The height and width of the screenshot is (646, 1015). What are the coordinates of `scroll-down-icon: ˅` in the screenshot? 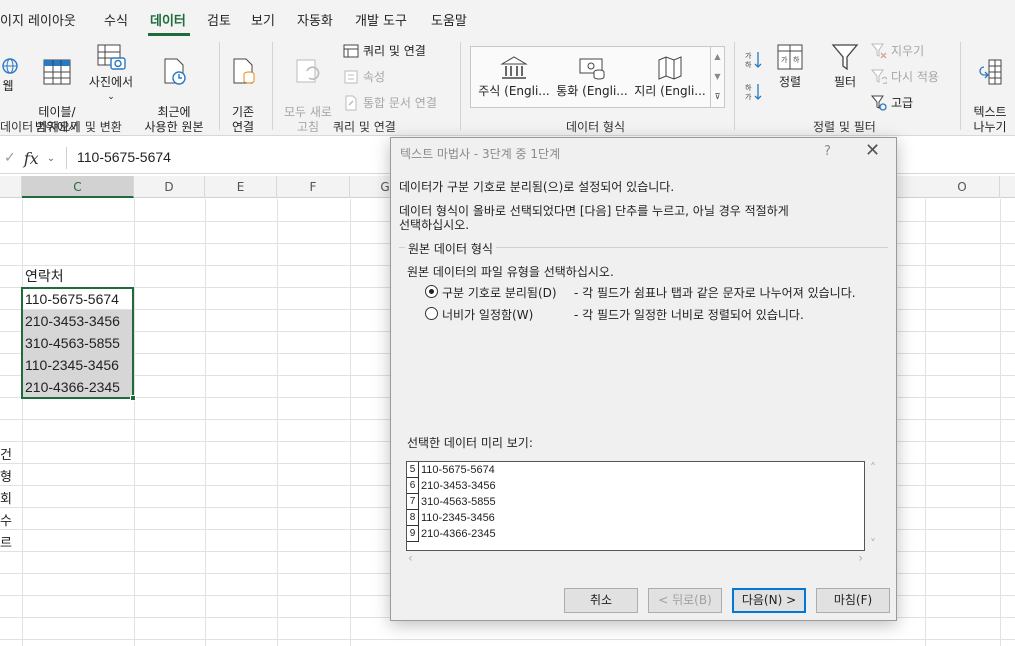 It's located at (873, 544).